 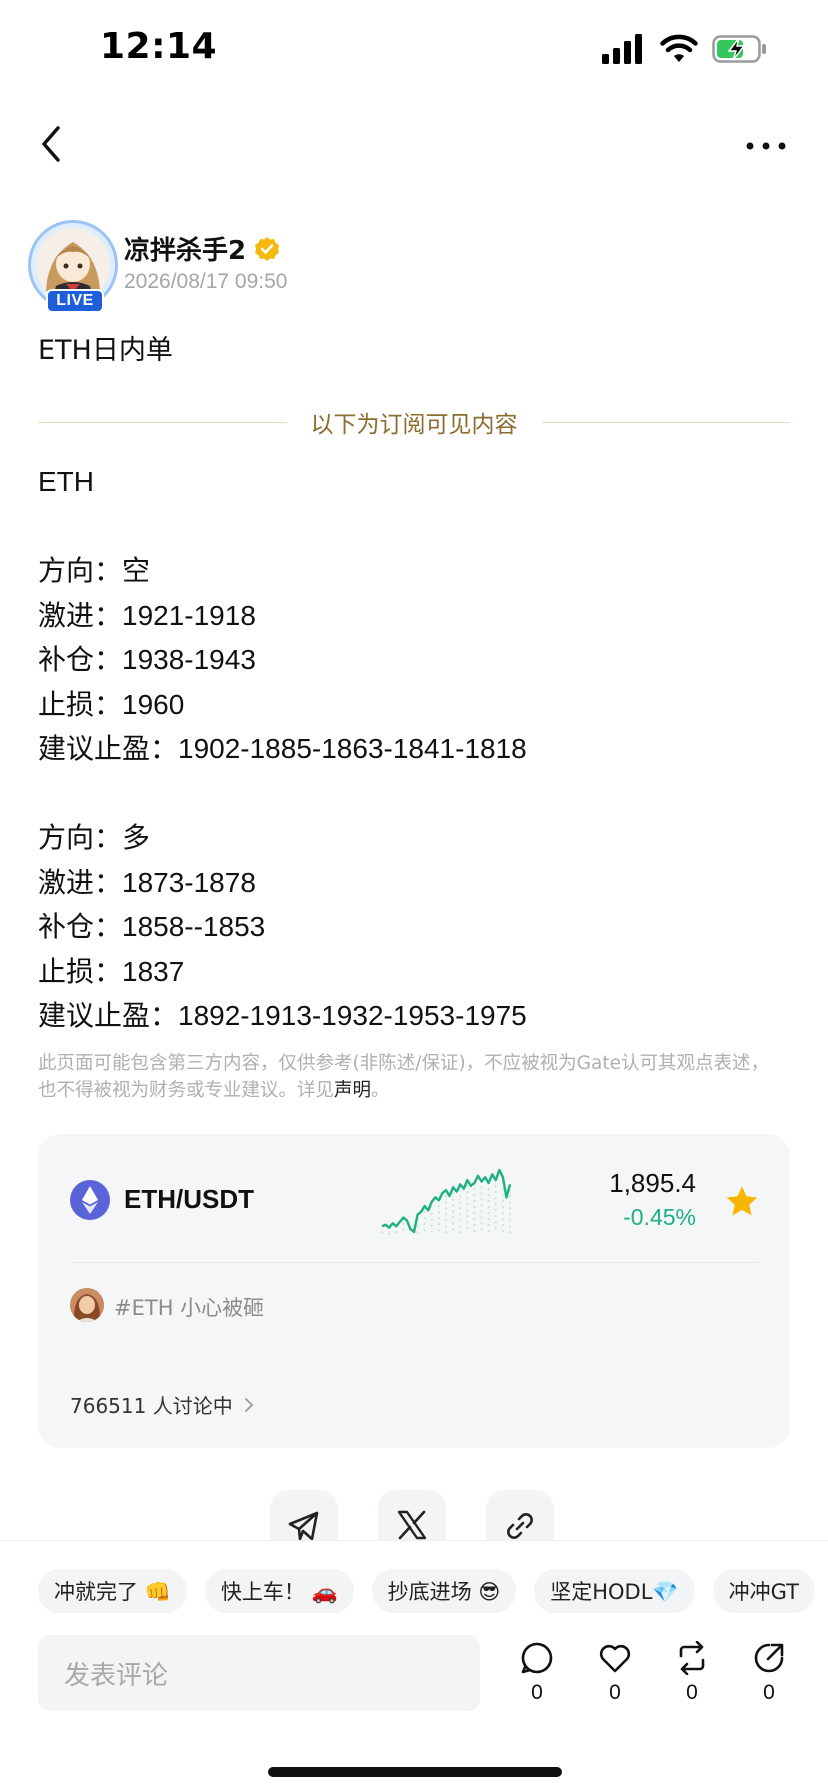 I want to click on repost-count: 0, so click(x=692, y=1692).